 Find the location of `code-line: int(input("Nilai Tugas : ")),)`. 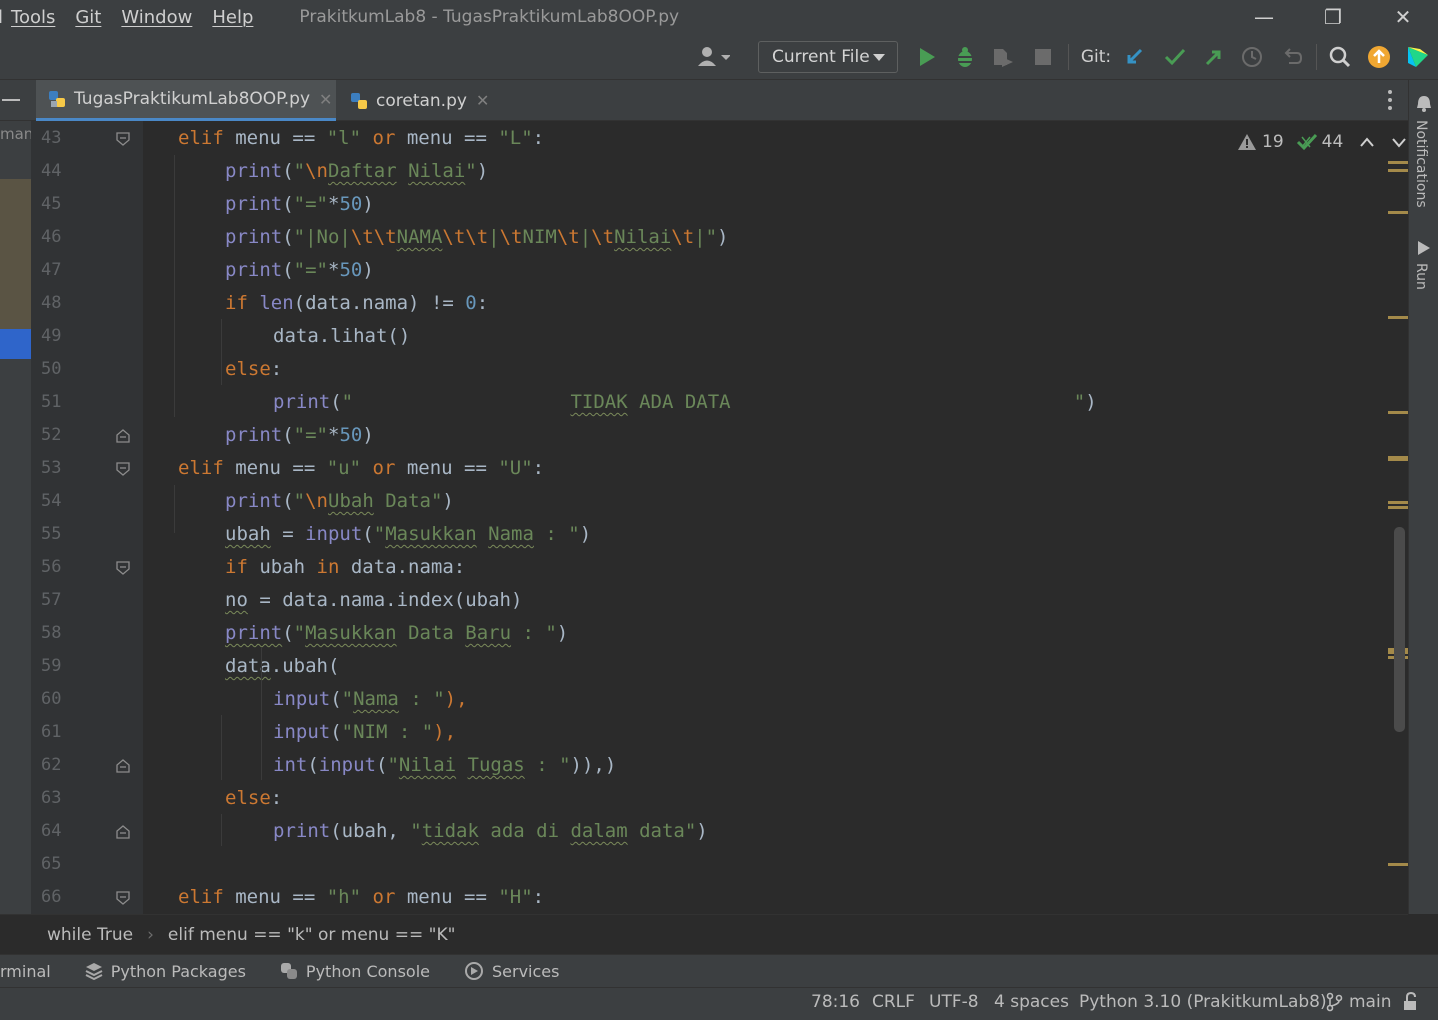

code-line: int(input("Nilai Tugas : ")),) is located at coordinates (444, 765).